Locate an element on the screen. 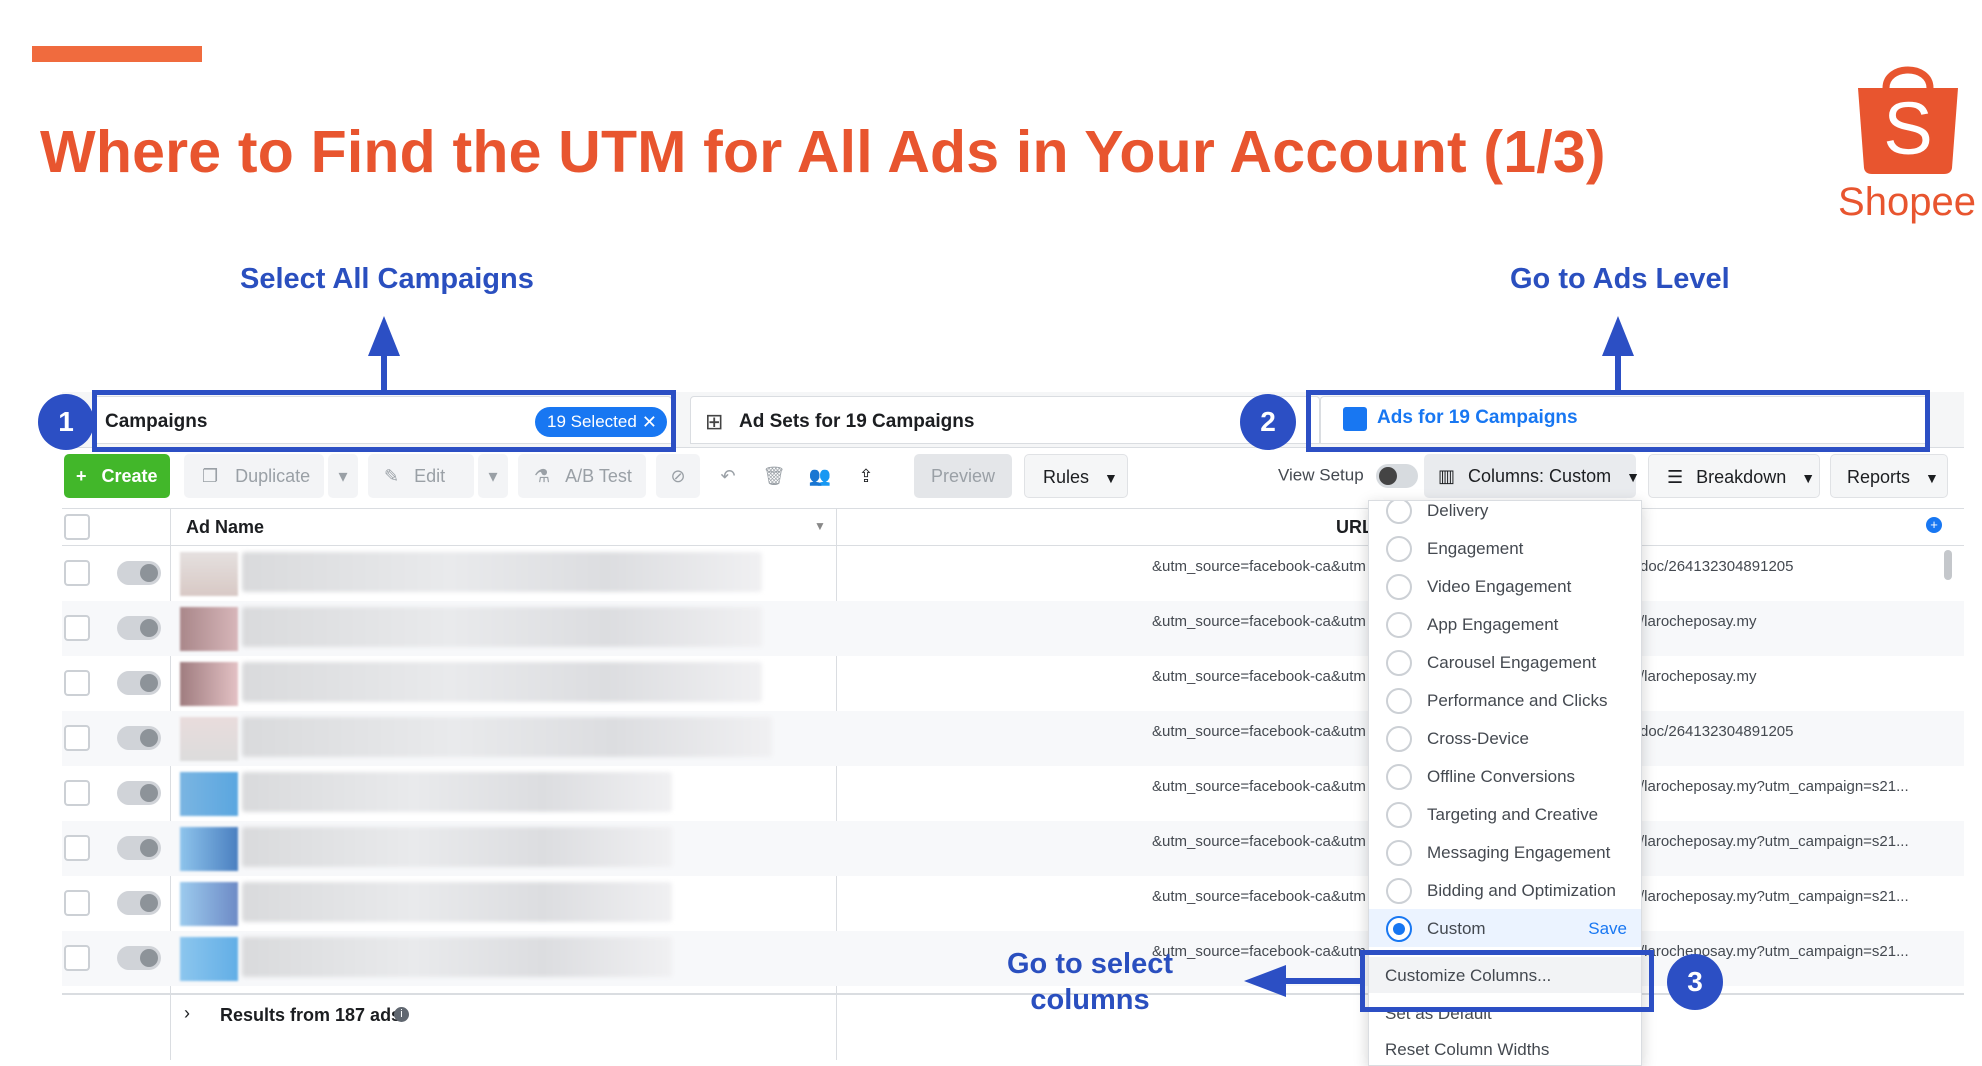 The image size is (1982, 1066). menu-item-offline-conversions: Offline Conversions is located at coordinates (1505, 776).